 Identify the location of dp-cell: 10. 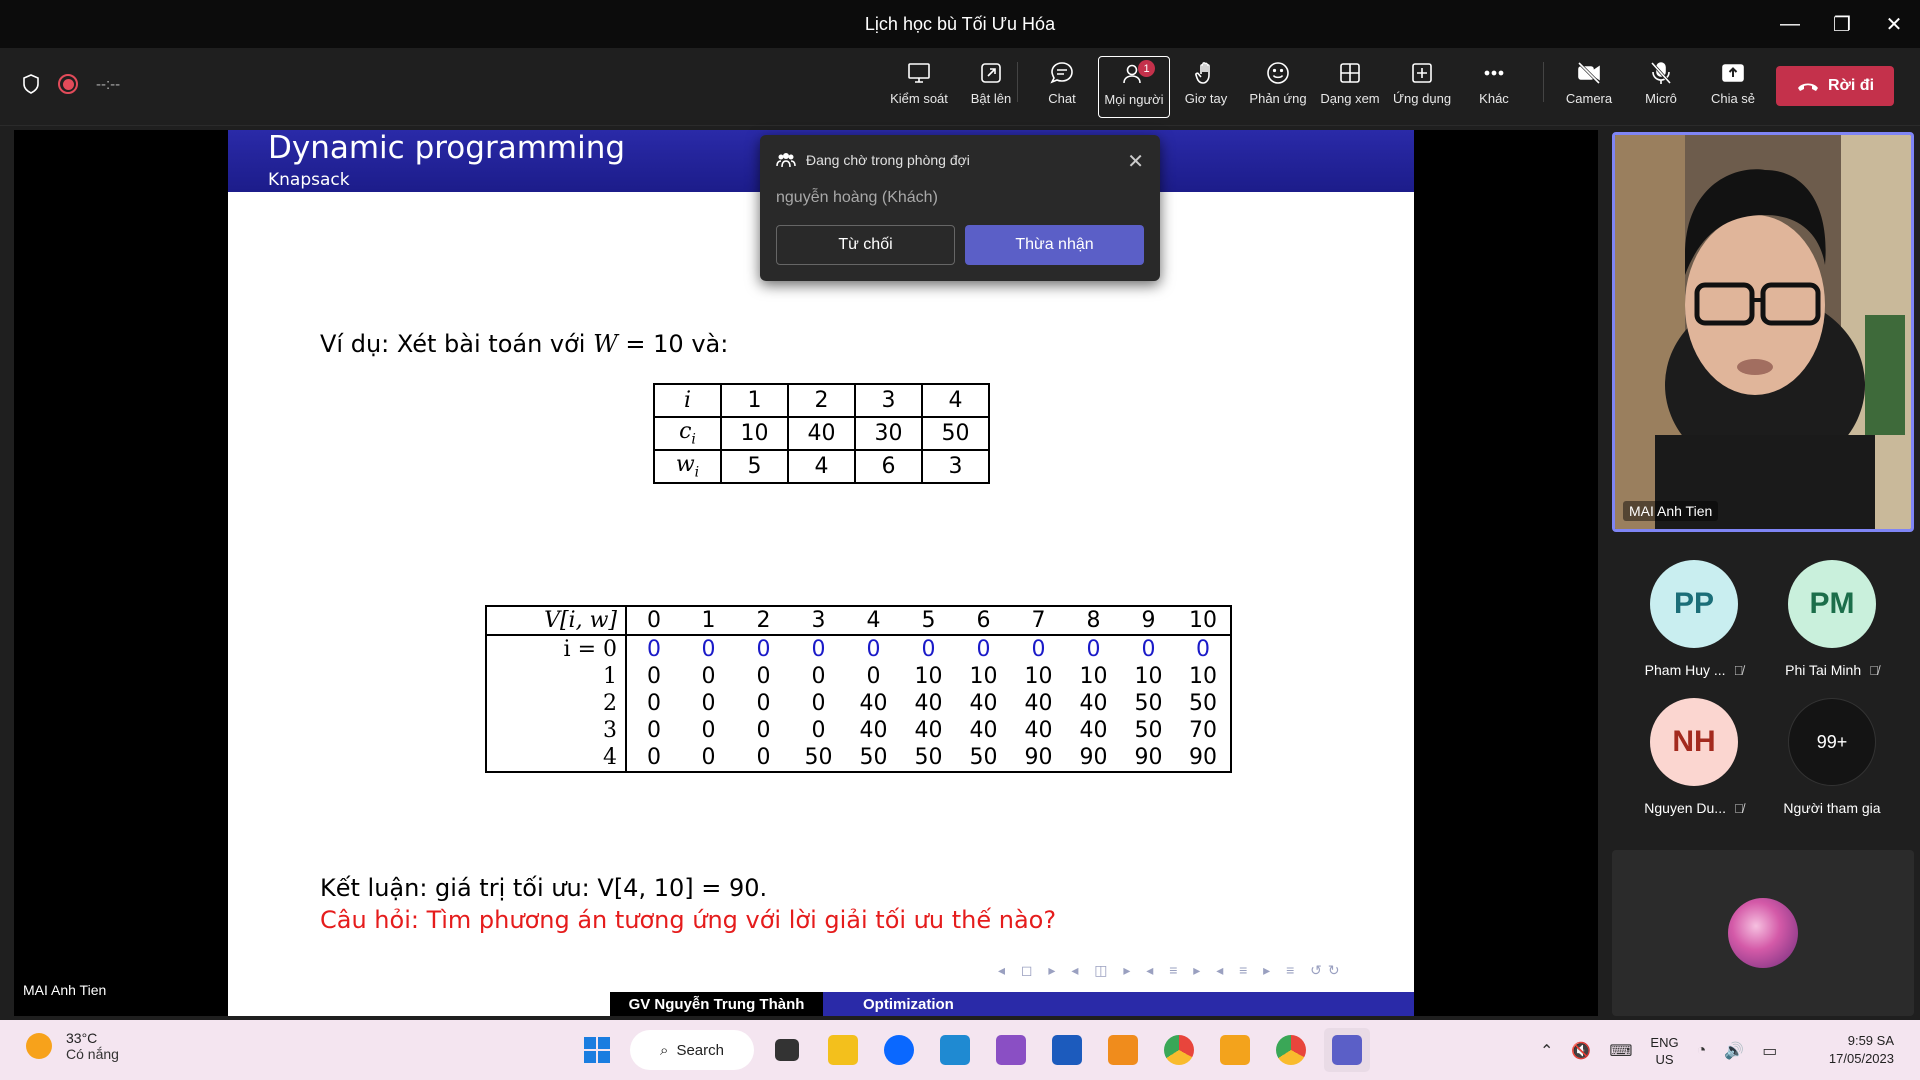
(983, 676).